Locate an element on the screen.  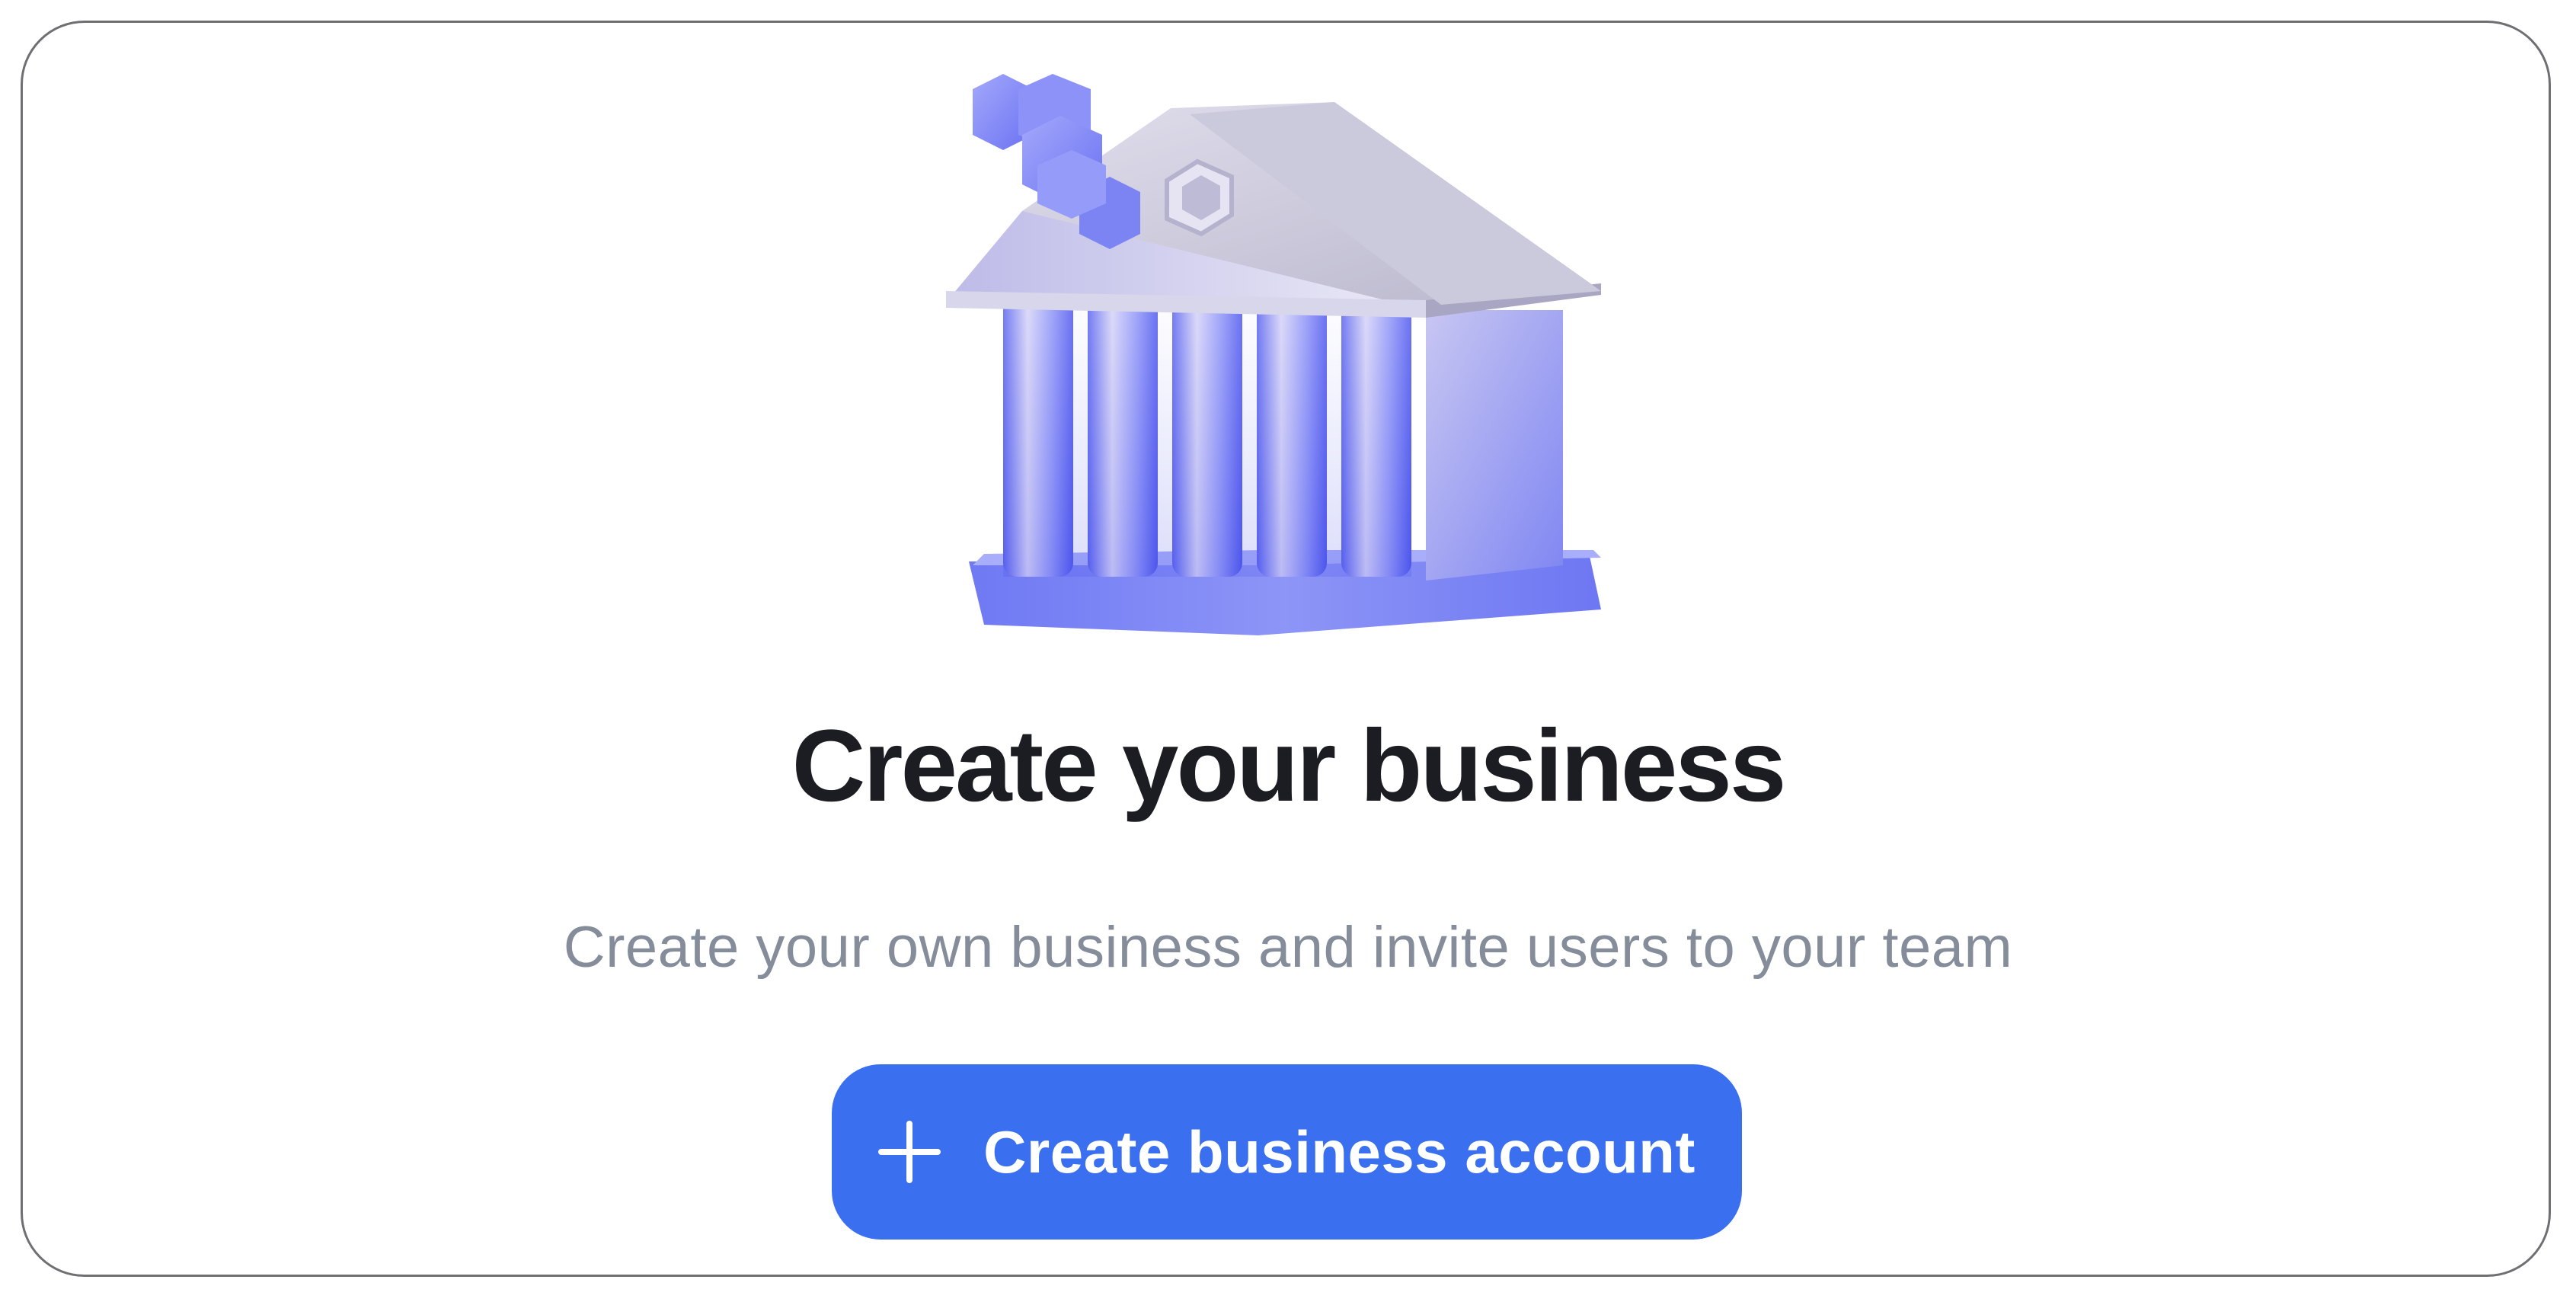
plus-icon is located at coordinates (909, 1152).